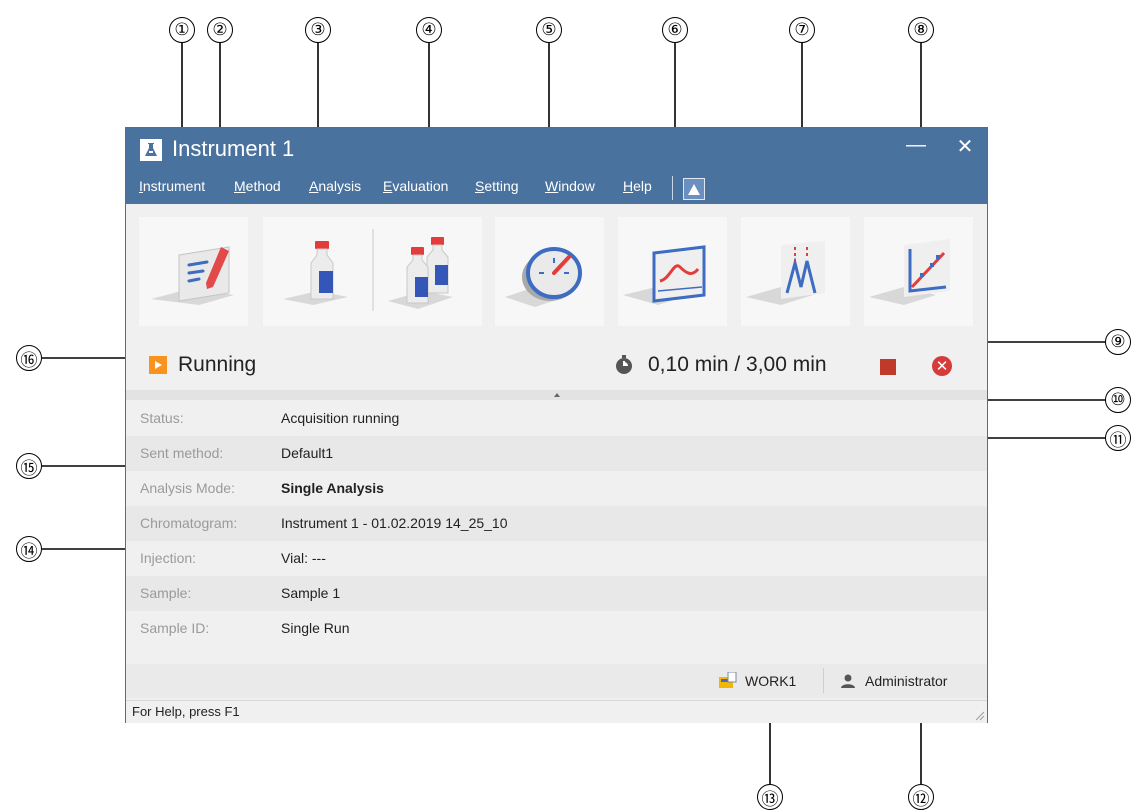 Image resolution: width=1132 pixels, height=811 pixels. Describe the element at coordinates (220, 30) in the screenshot. I see `callout-2: ②` at that location.